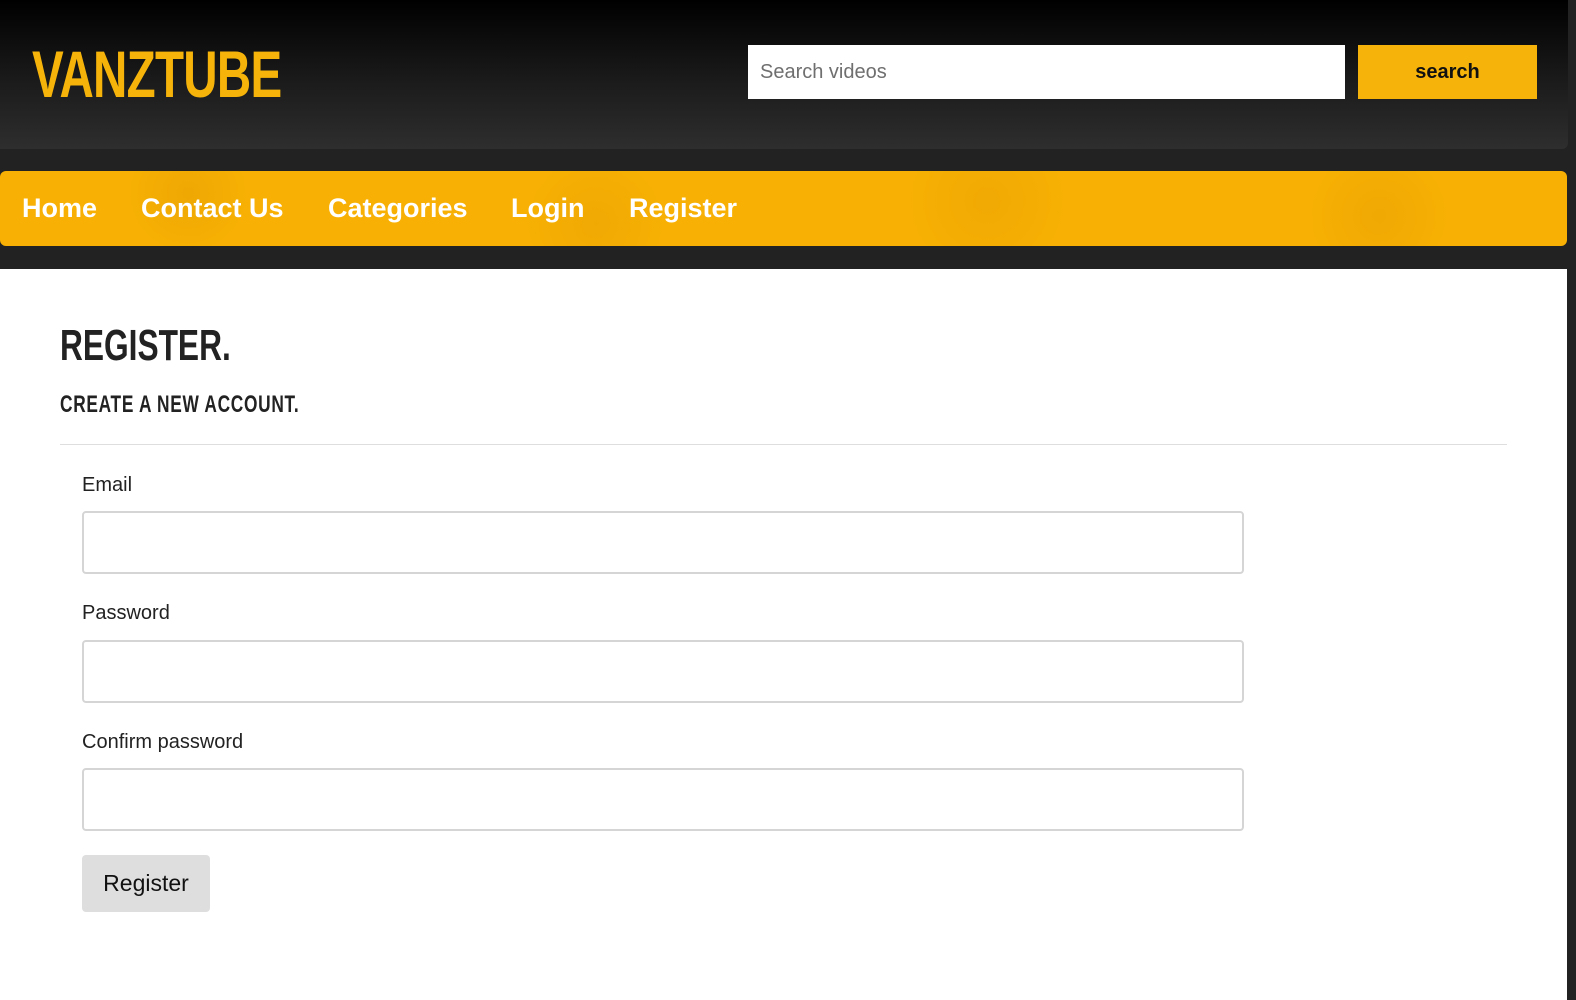 This screenshot has height=1000, width=1576. What do you see at coordinates (683, 208) in the screenshot?
I see `nav-item-register: Register` at bounding box center [683, 208].